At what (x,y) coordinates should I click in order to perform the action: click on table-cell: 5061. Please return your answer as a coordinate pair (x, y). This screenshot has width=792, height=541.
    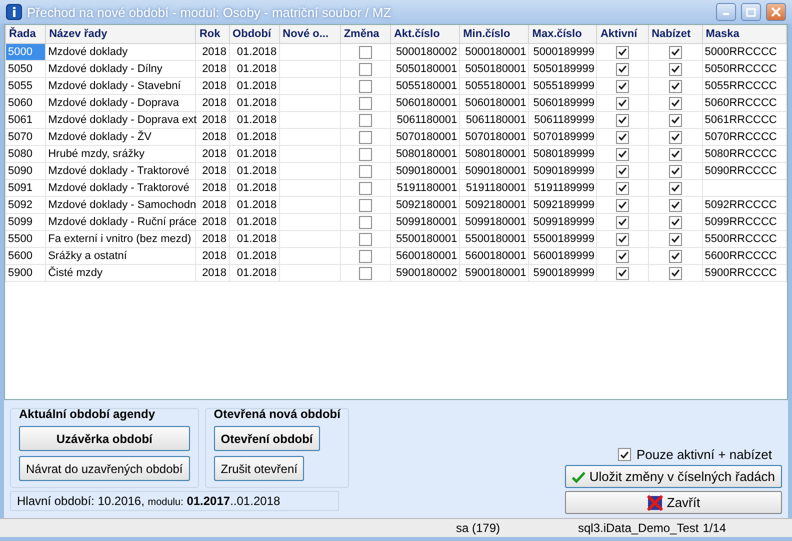
    Looking at the image, I should click on (26, 120).